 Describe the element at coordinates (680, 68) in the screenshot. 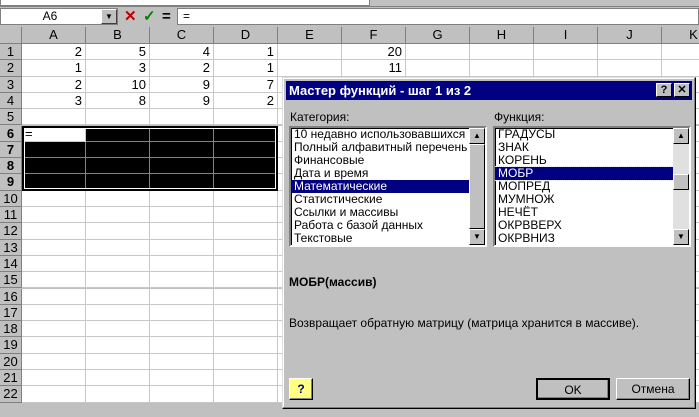

I see `cell-K2` at that location.